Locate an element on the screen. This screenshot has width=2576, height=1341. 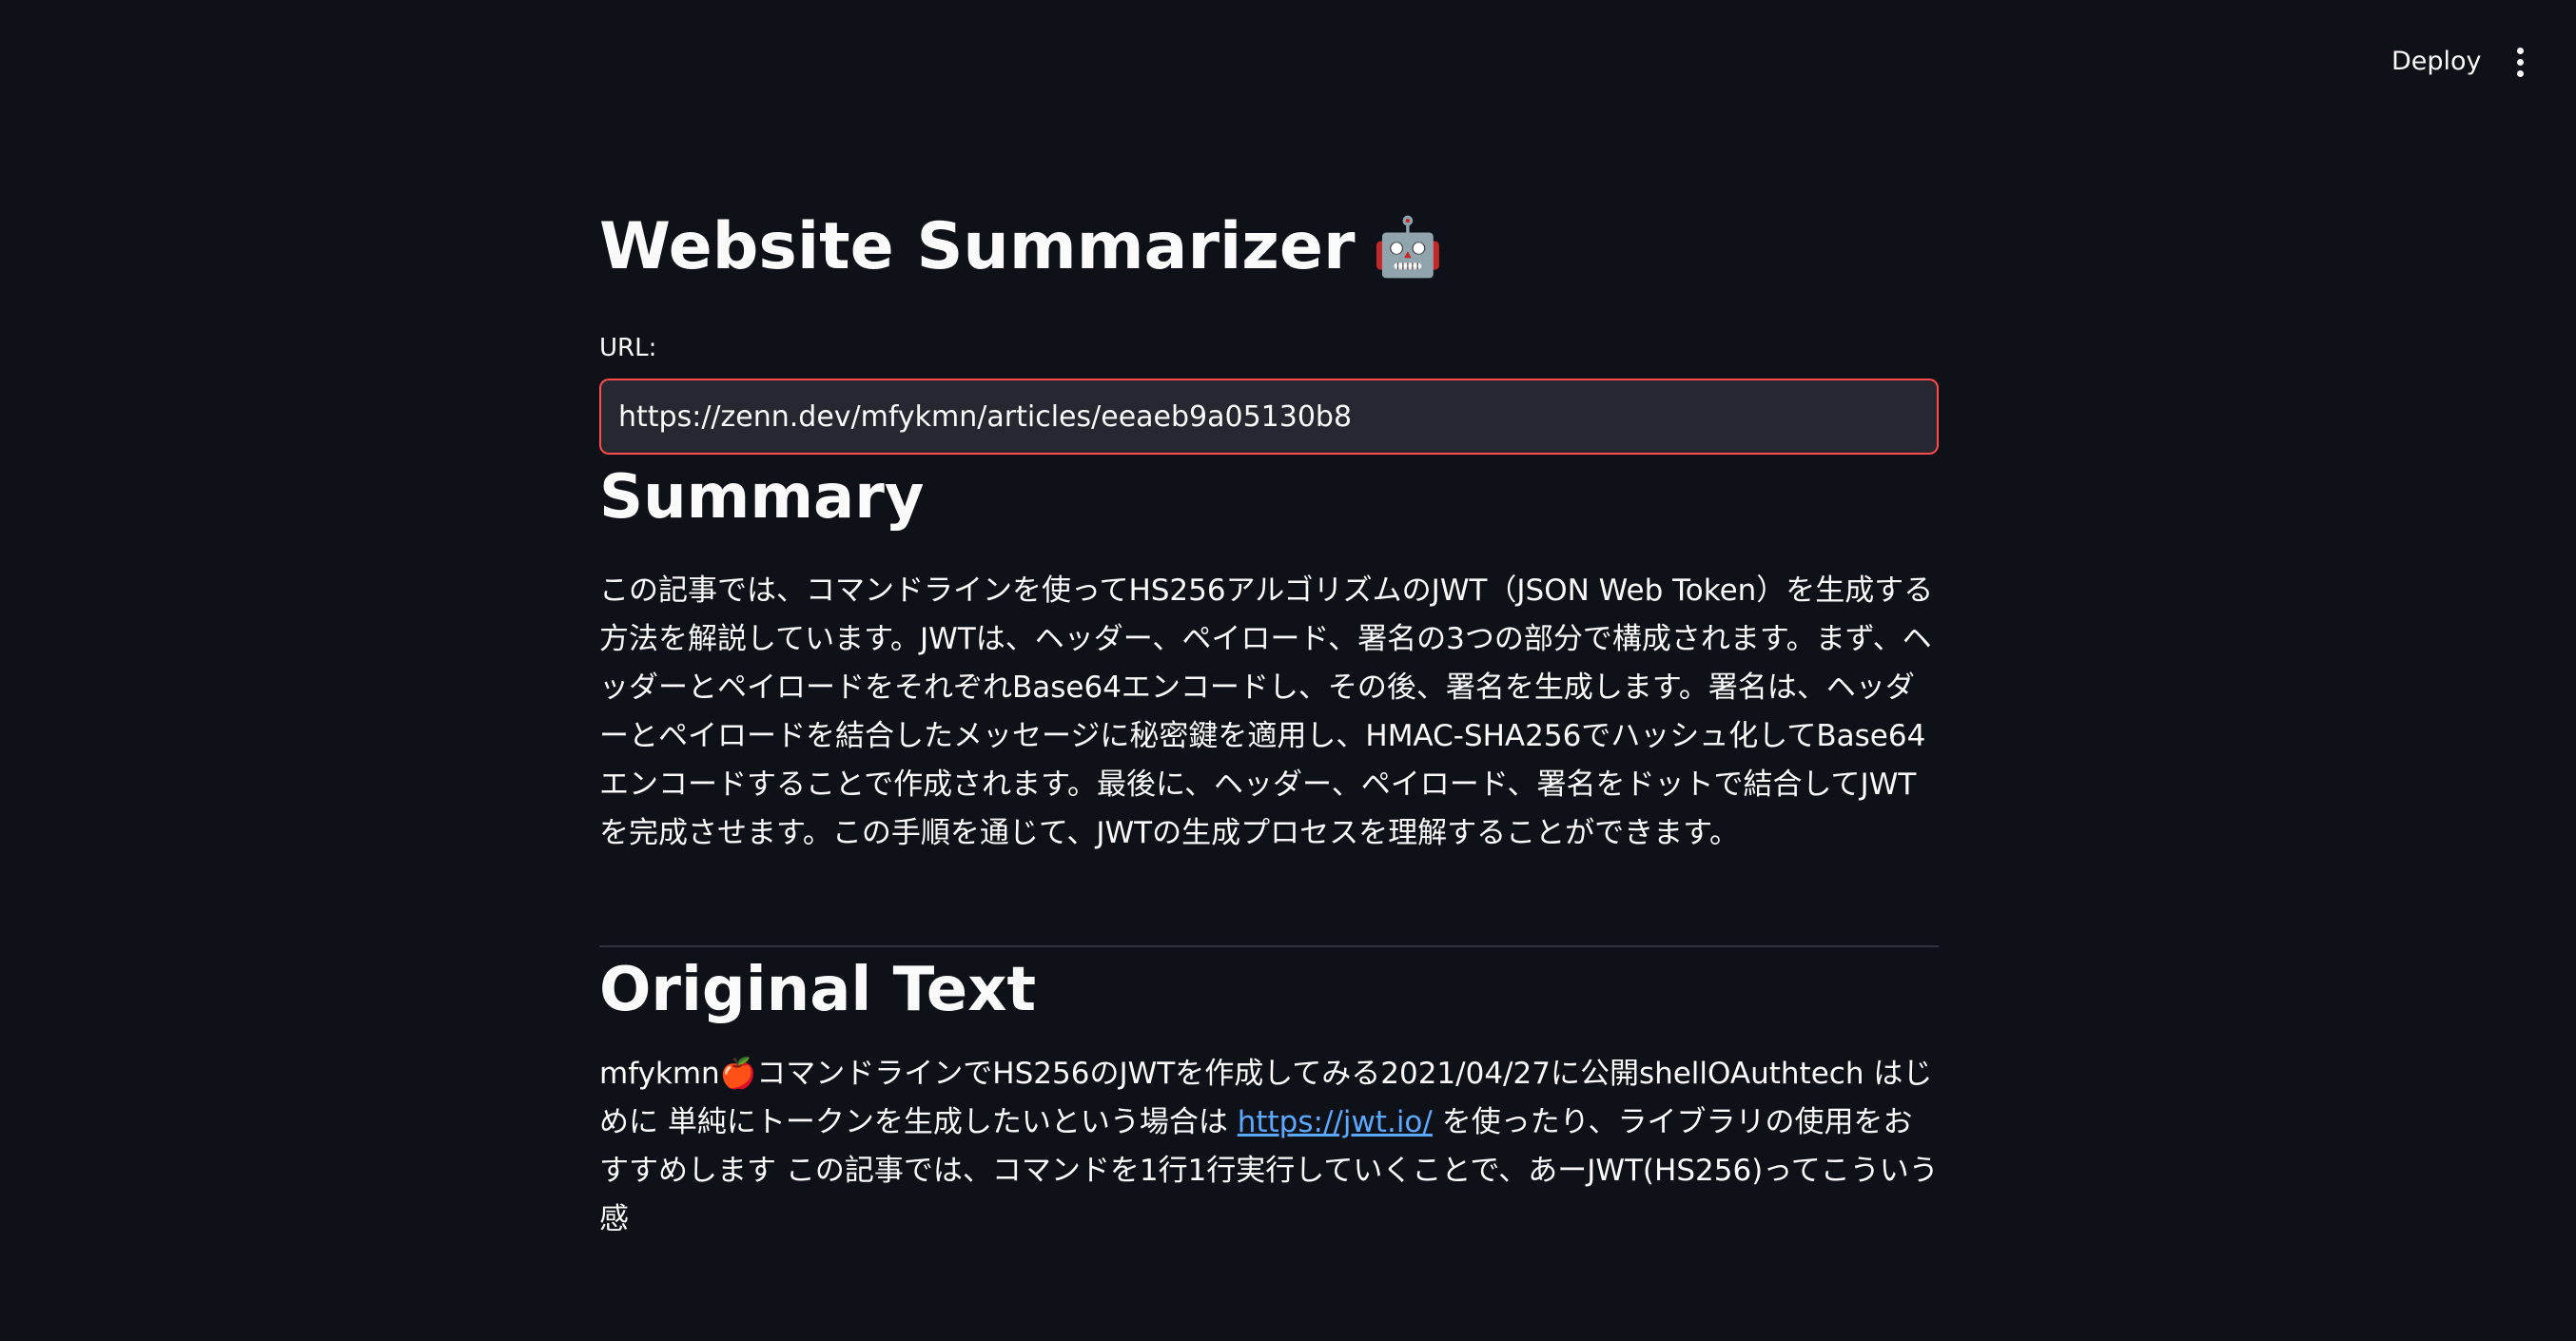
page-title: Website Summarizer 🤖 is located at coordinates (1269, 248).